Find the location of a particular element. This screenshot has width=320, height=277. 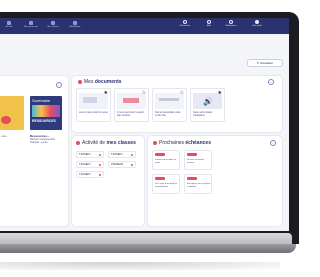

nav-item-label: Mes classes is located at coordinates (53, 27).